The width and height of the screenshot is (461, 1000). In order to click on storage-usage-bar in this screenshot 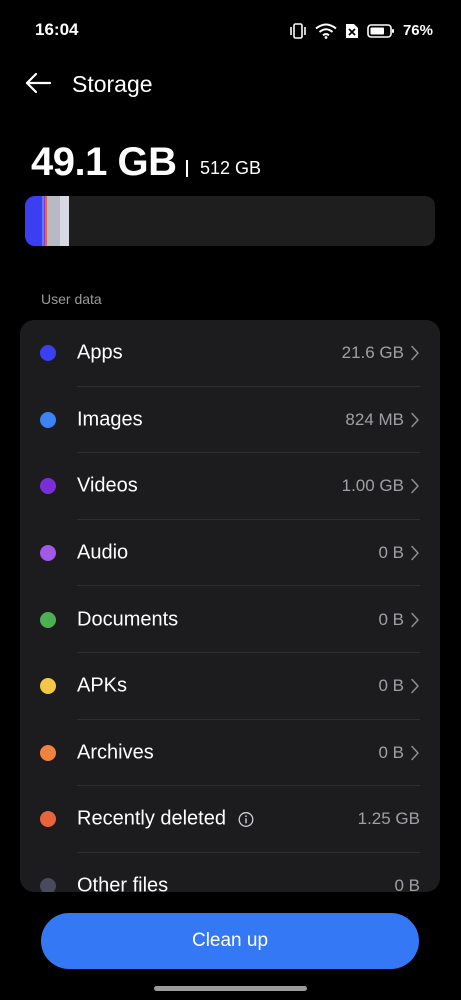, I will do `click(230, 221)`.